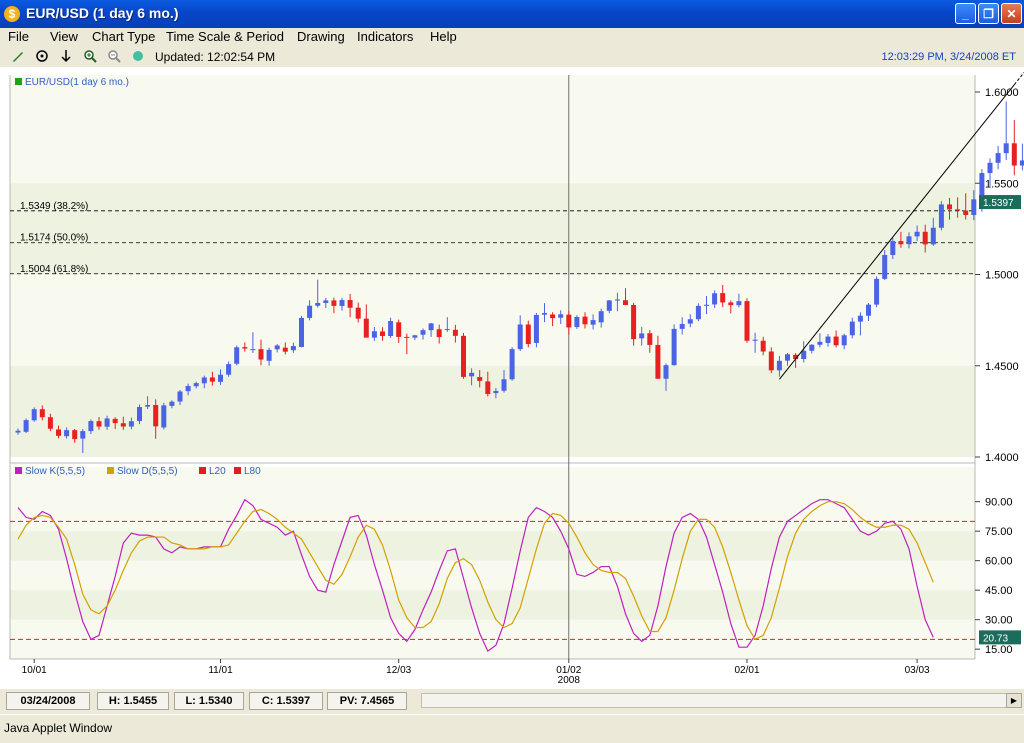 This screenshot has height=743, width=1024. Describe the element at coordinates (999, 650) in the screenshot. I see `stochastic-axis-label: 15.00` at that location.